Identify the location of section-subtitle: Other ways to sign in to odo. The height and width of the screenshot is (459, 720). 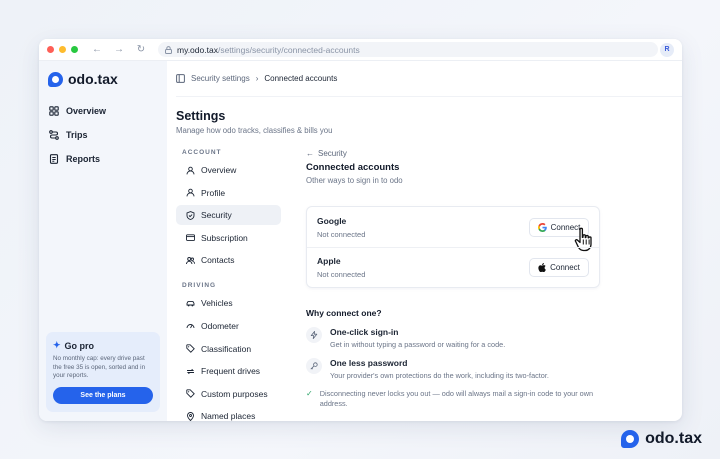
(354, 180).